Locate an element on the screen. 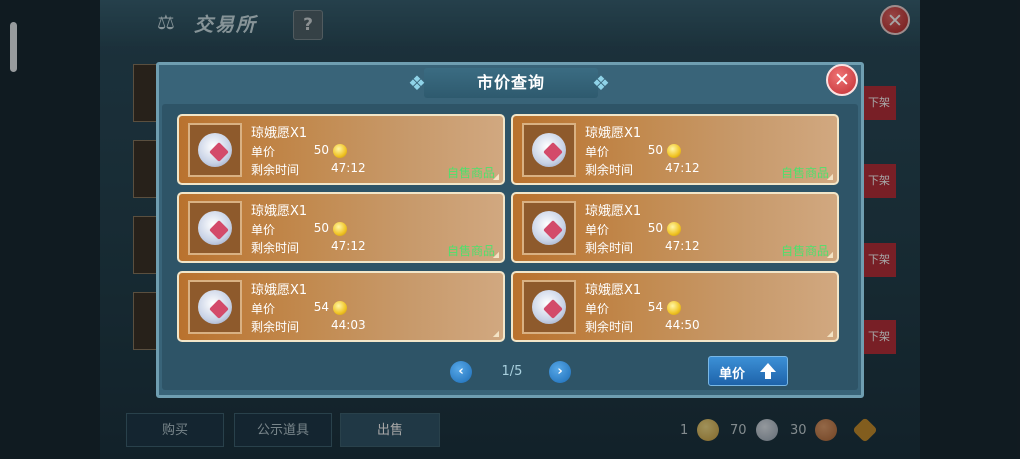 This screenshot has height=459, width=1020. next-page-button: › is located at coordinates (560, 372).